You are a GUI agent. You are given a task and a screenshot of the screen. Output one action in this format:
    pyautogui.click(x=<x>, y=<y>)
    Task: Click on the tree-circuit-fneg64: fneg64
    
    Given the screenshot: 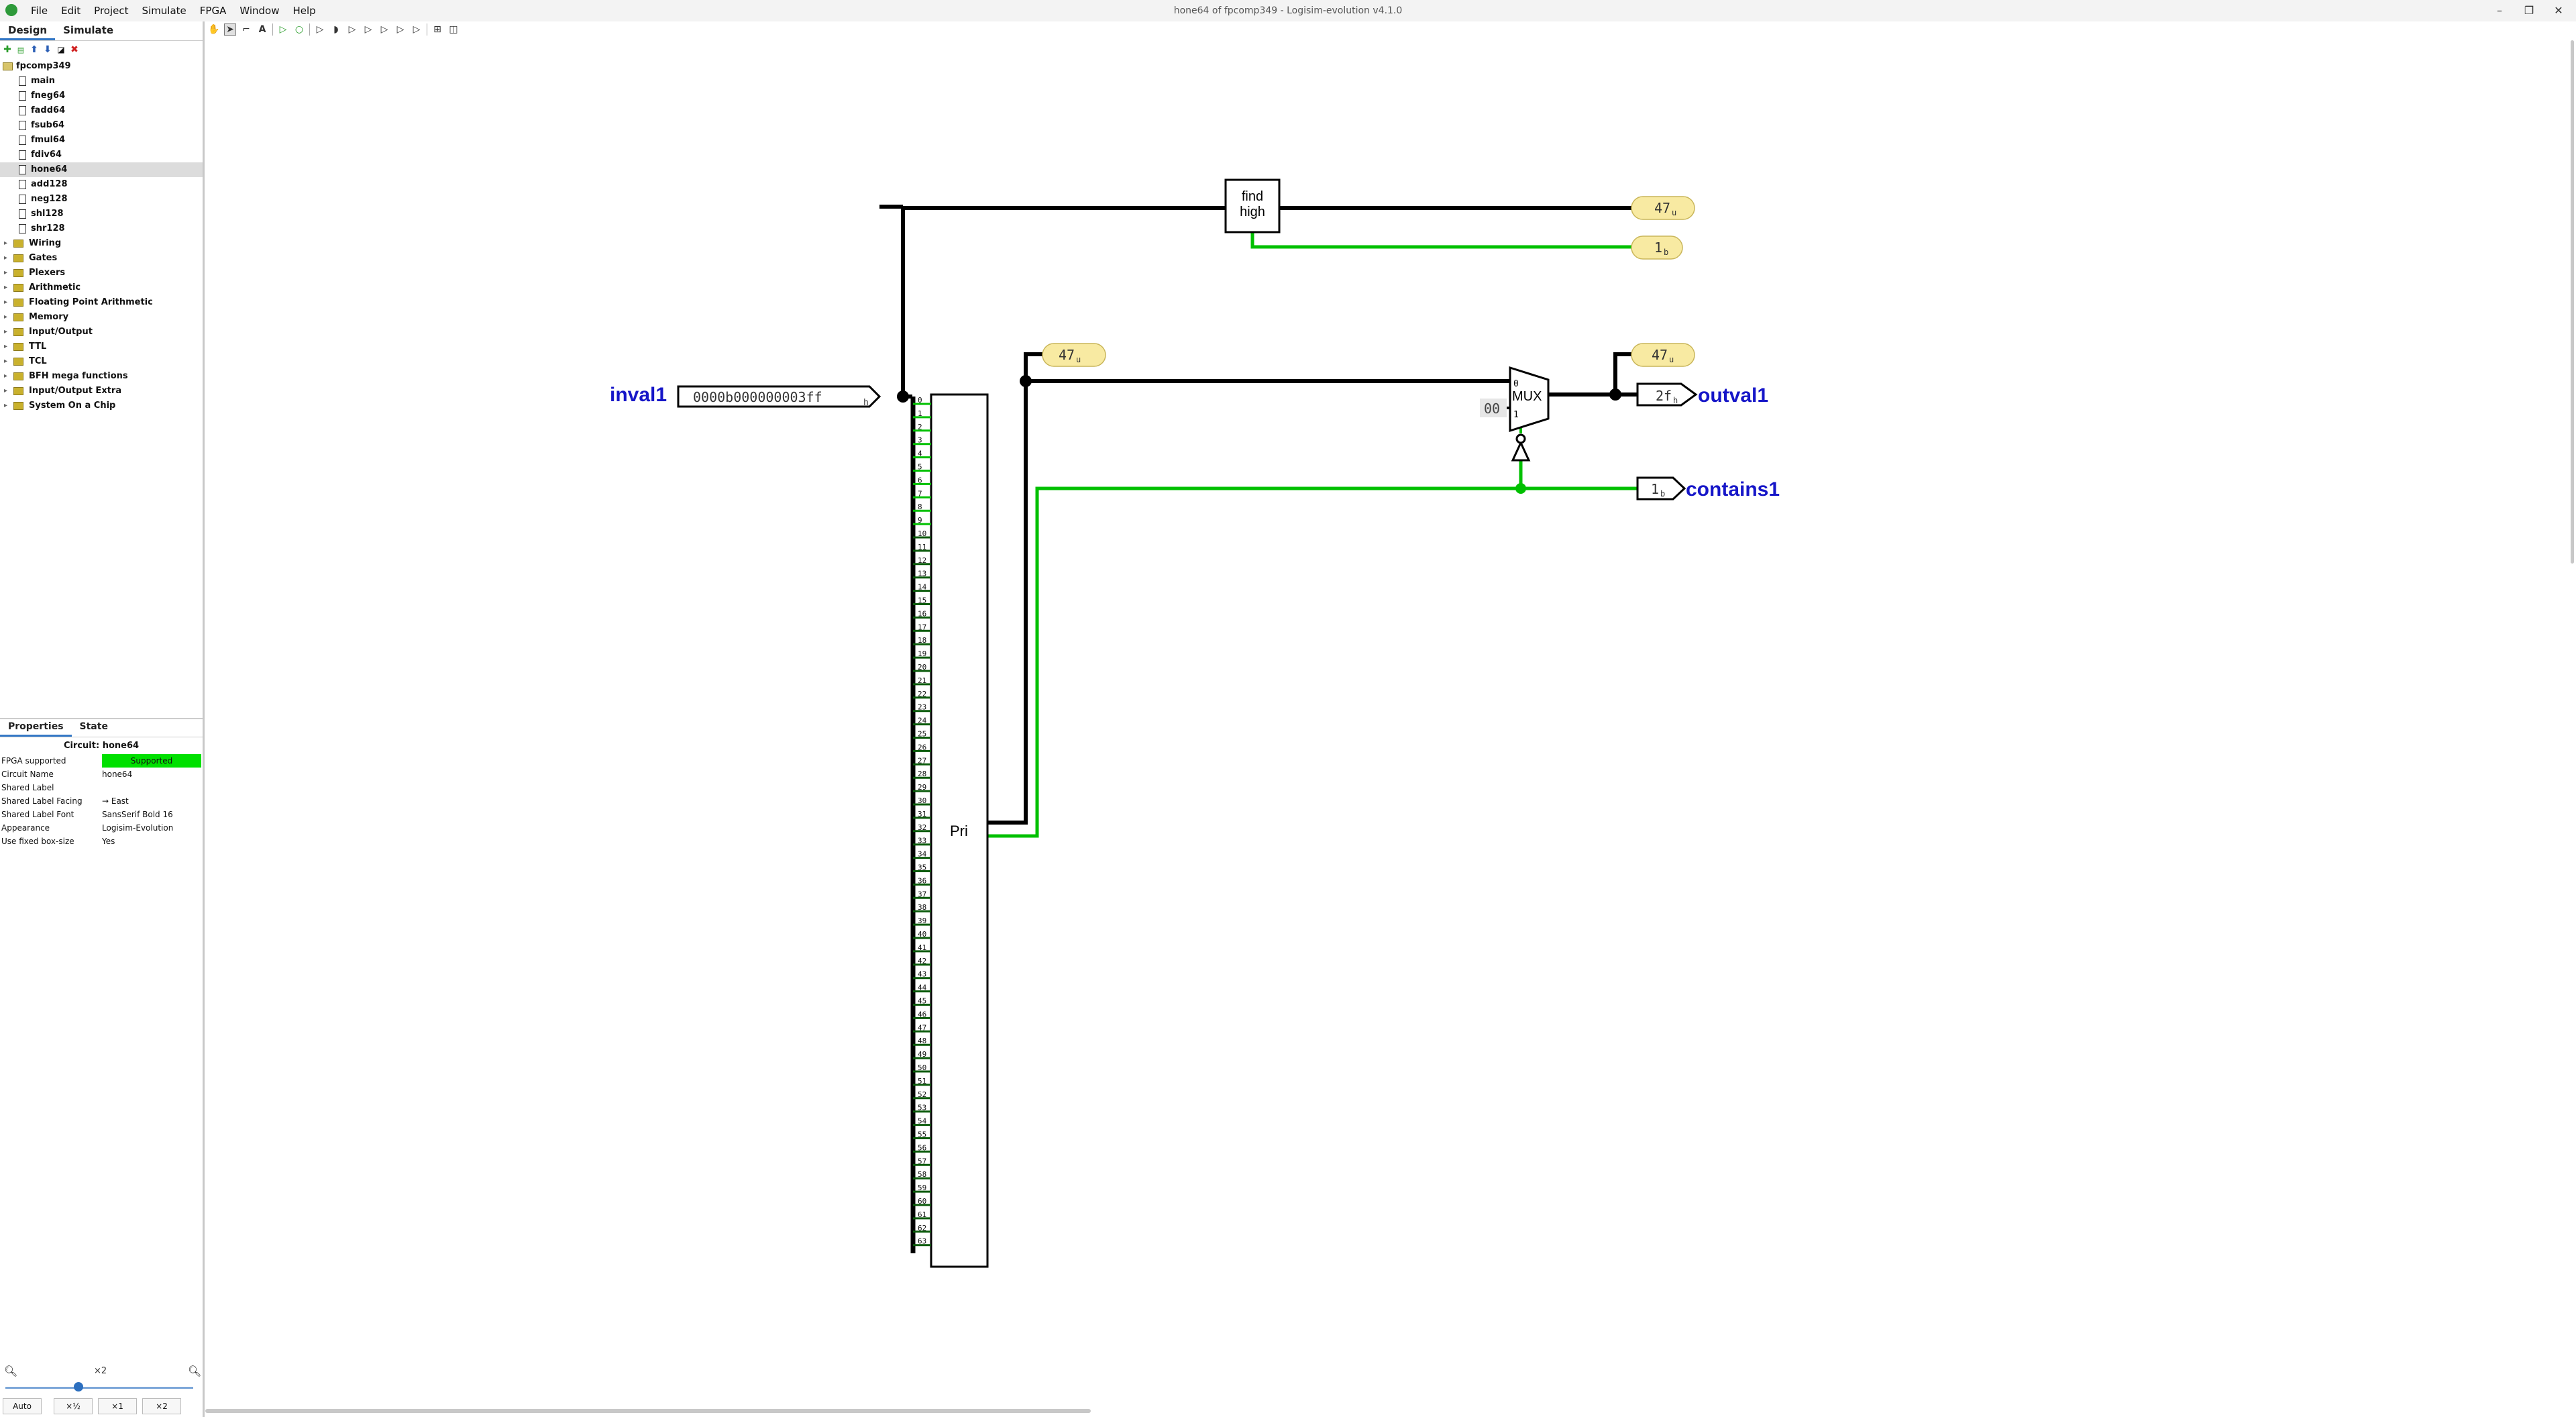 What is the action you would take?
    pyautogui.click(x=101, y=96)
    